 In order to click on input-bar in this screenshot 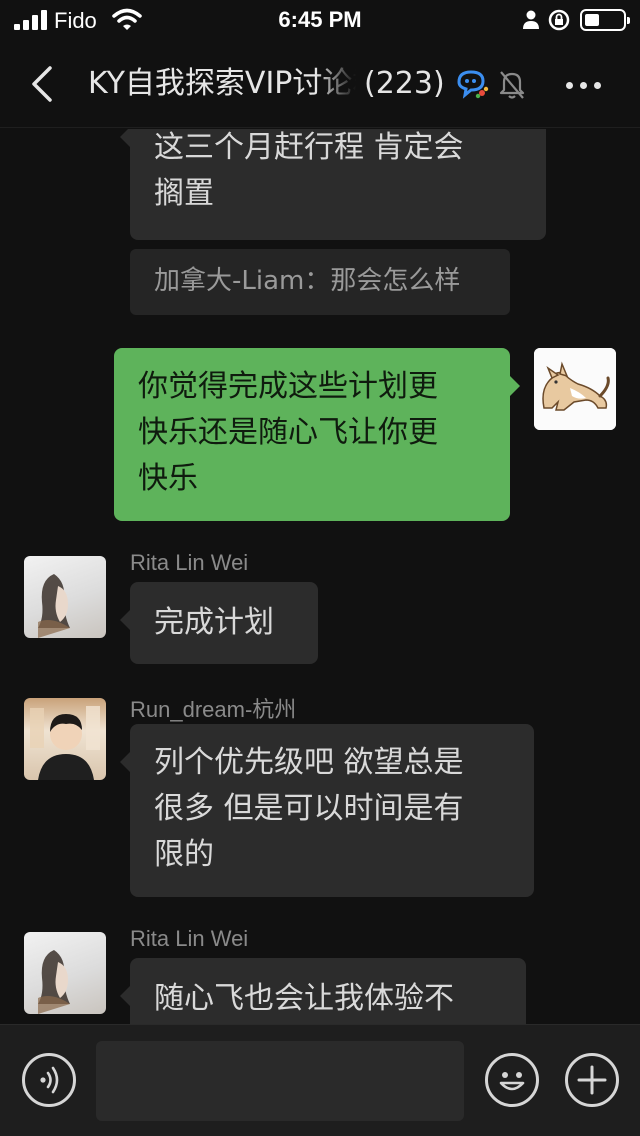, I will do `click(320, 1080)`.